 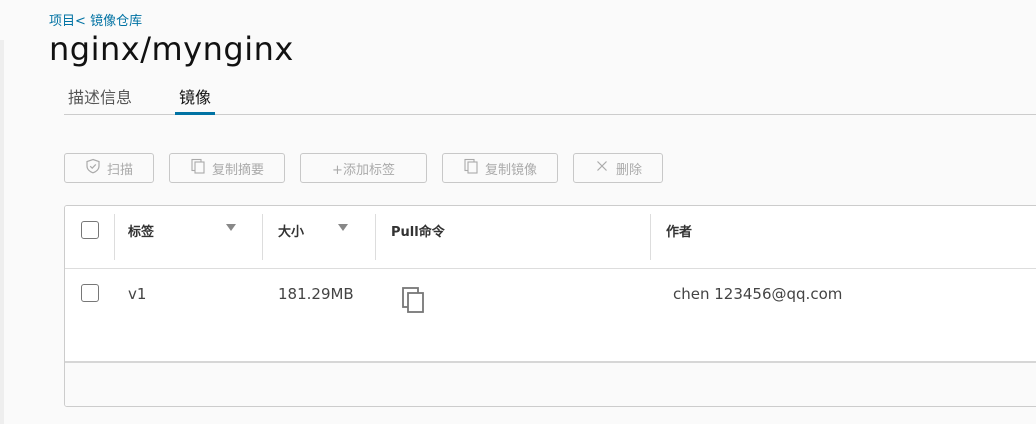 What do you see at coordinates (316, 294) in the screenshot?
I see `size-cell: 181.29MB` at bounding box center [316, 294].